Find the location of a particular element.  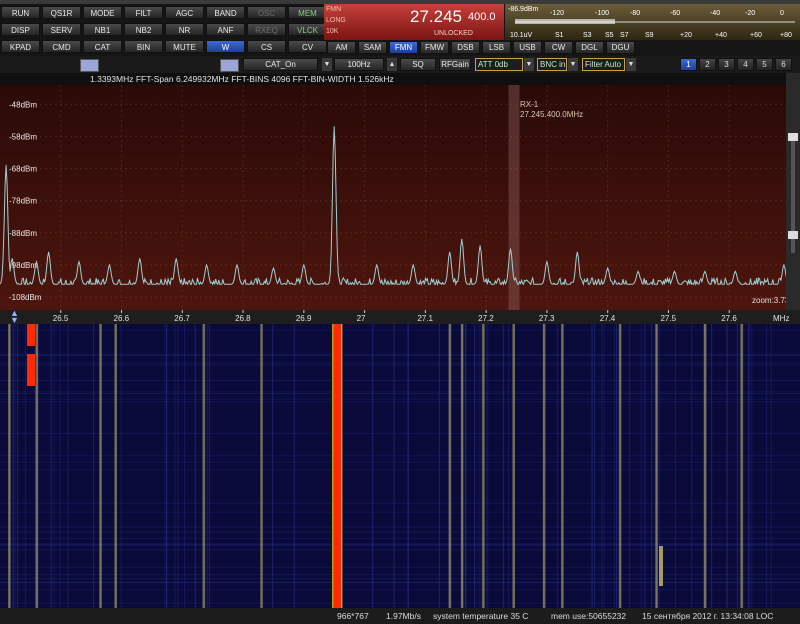

mode-button-lsb: LSB is located at coordinates (496, 47).